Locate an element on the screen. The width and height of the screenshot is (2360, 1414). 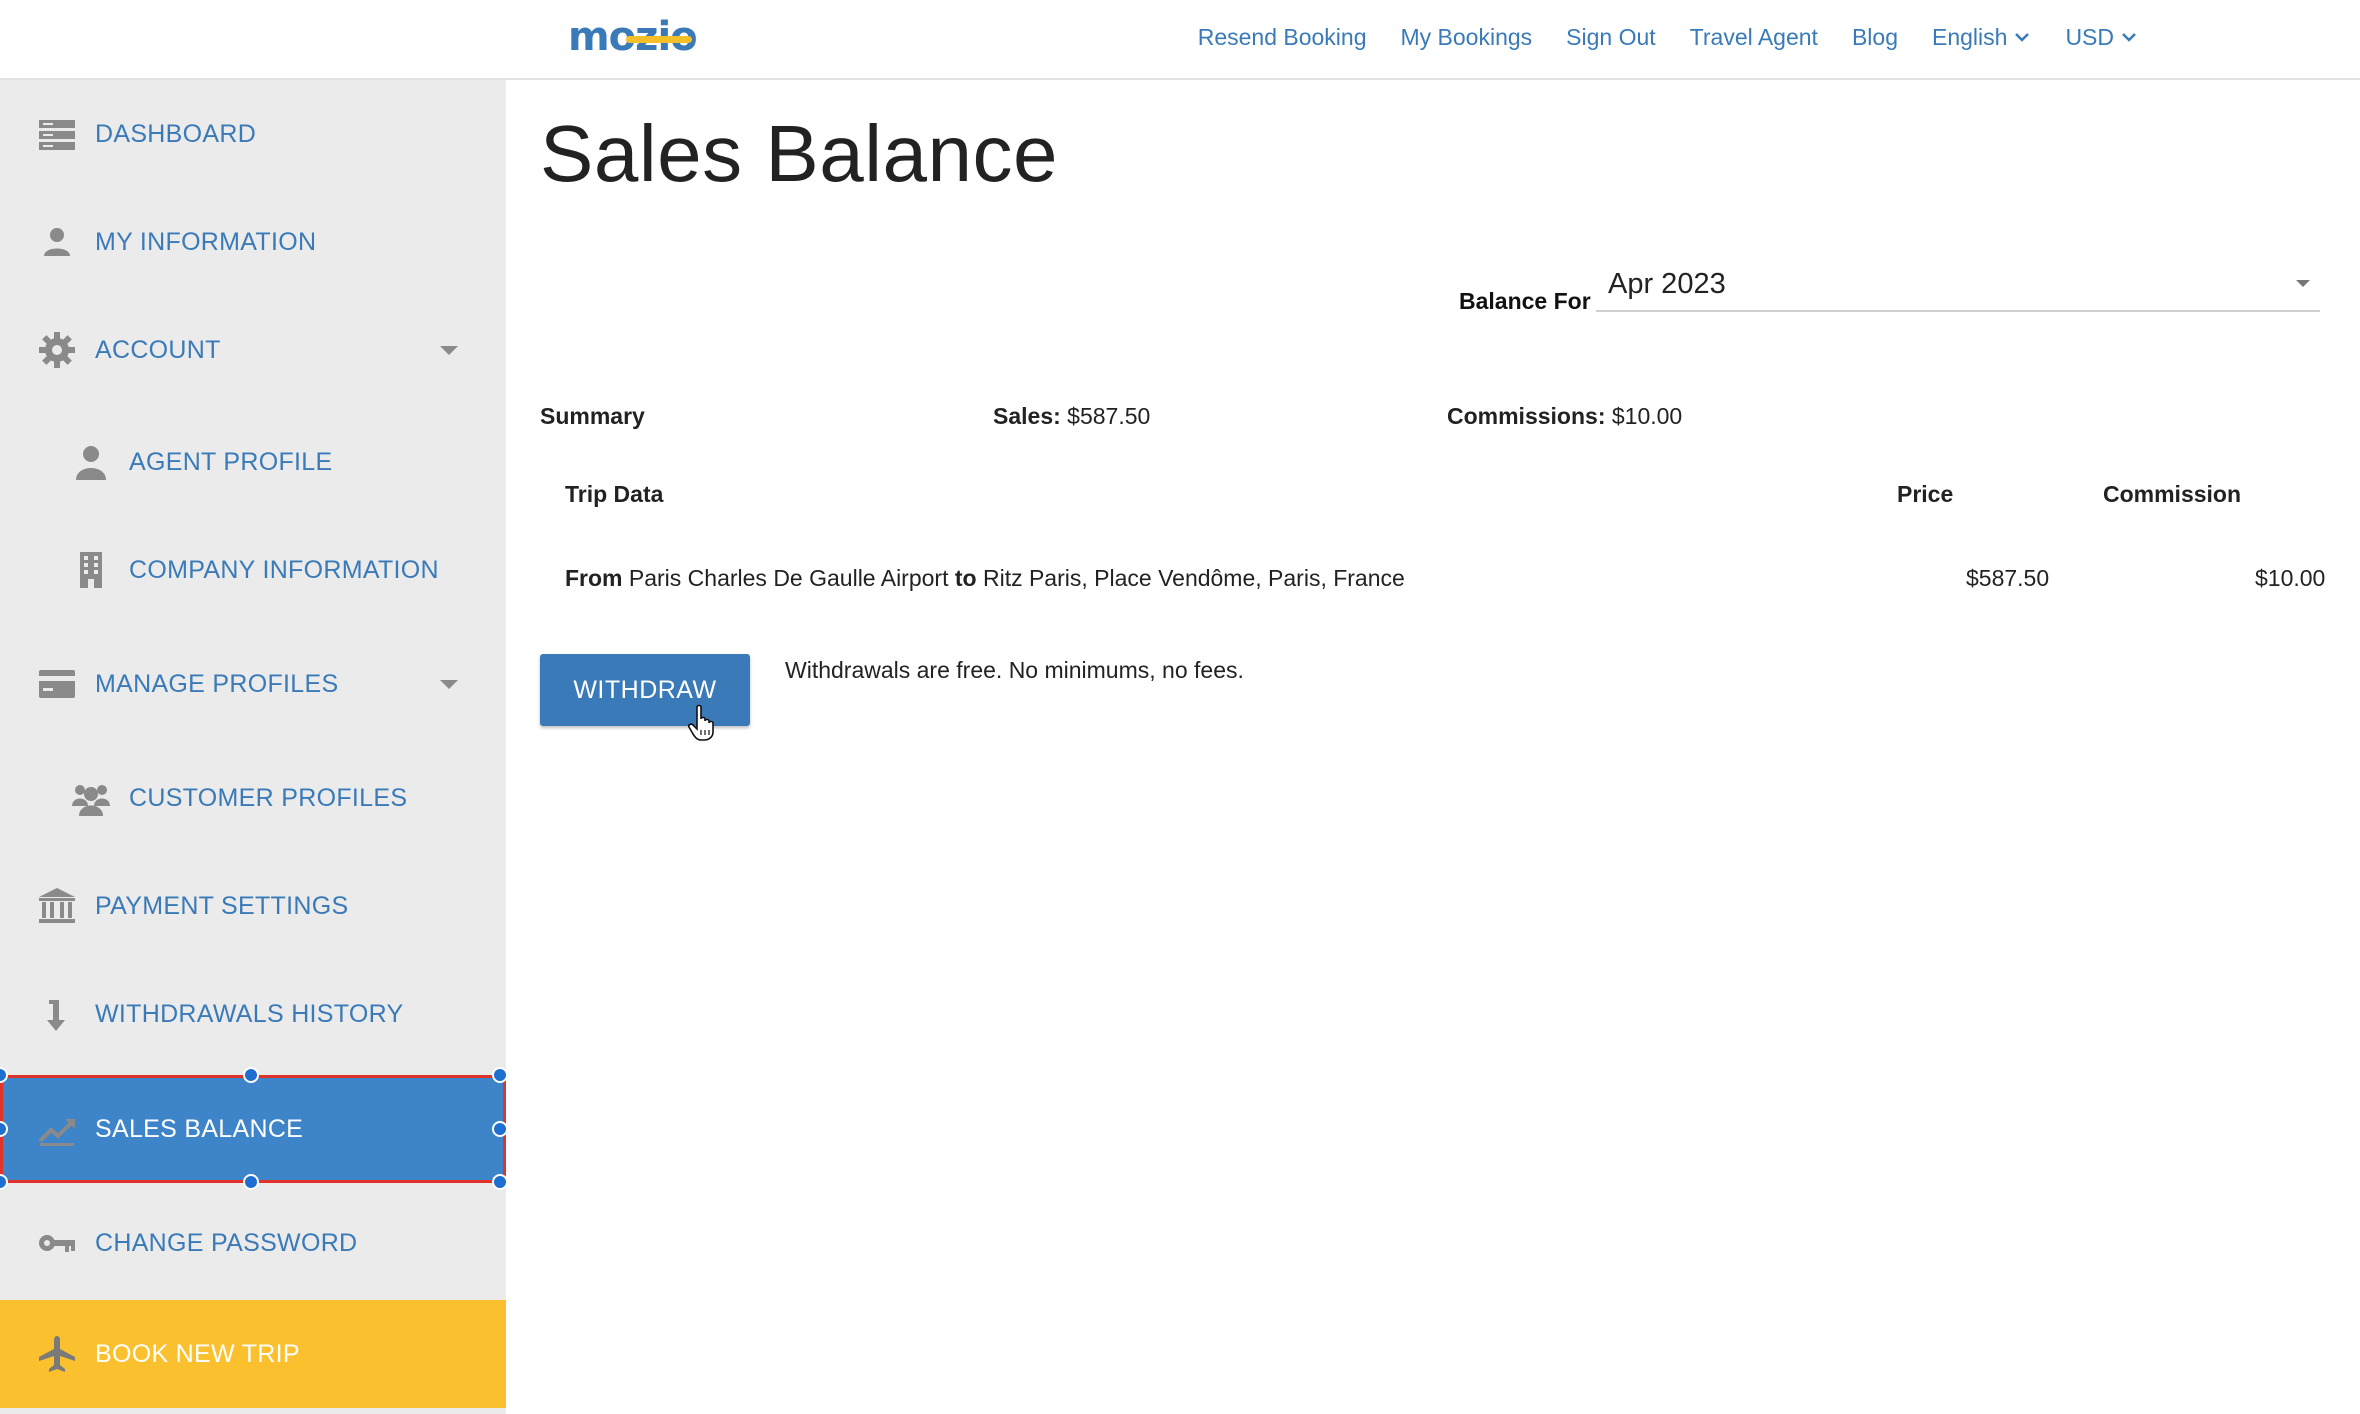
sidebar-item-company-information: COMPANY INFORMATION is located at coordinates (253, 570).